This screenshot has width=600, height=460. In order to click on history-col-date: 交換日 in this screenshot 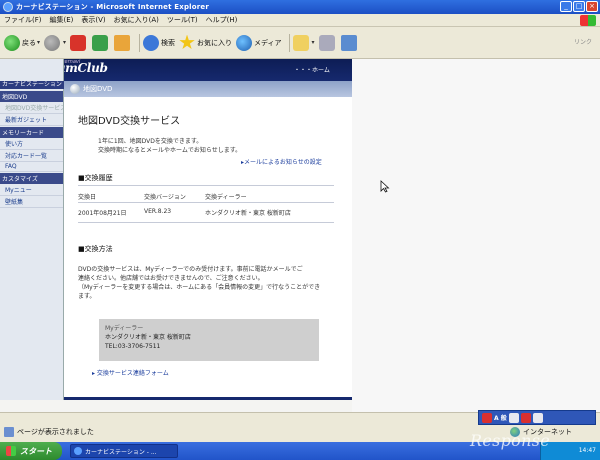, I will do `click(87, 197)`.